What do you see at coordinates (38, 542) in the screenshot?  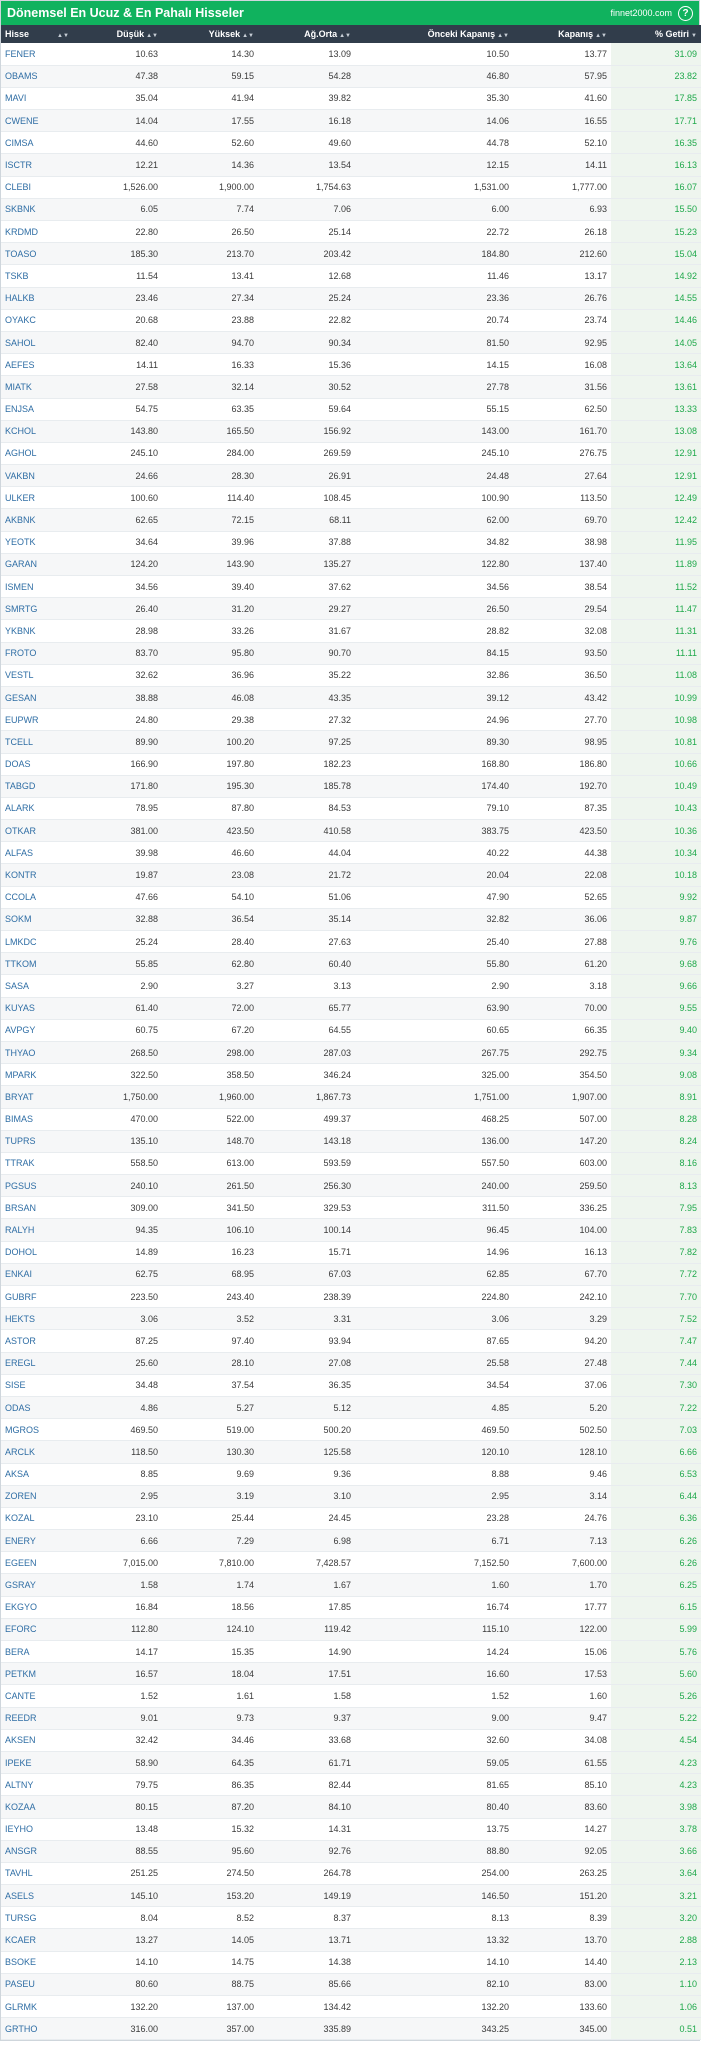 I see `symbol-cell: YEOTK` at bounding box center [38, 542].